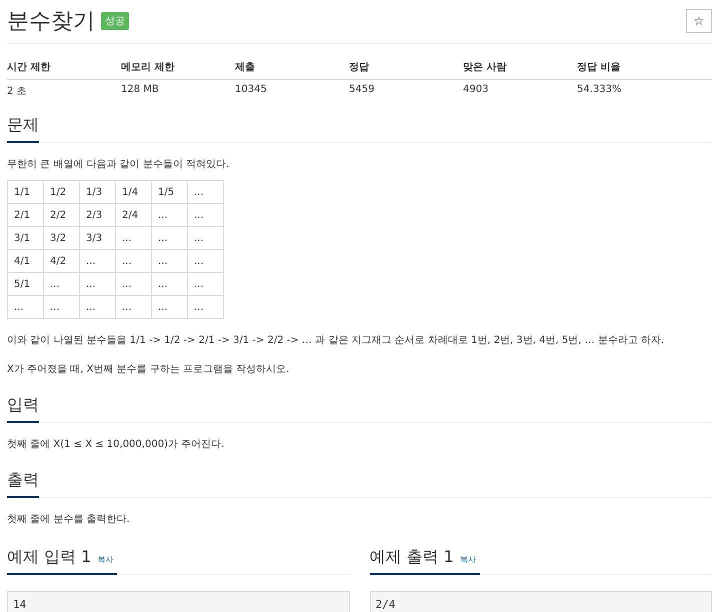 The width and height of the screenshot is (720, 612). Describe the element at coordinates (385, 604) in the screenshot. I see `sample-text: 2/4` at that location.